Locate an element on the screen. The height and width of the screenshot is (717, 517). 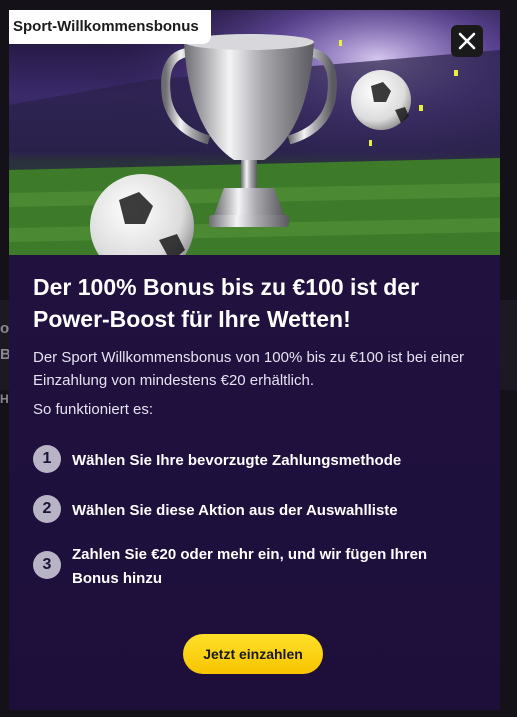
step-number-badge: 1 is located at coordinates (47, 459).